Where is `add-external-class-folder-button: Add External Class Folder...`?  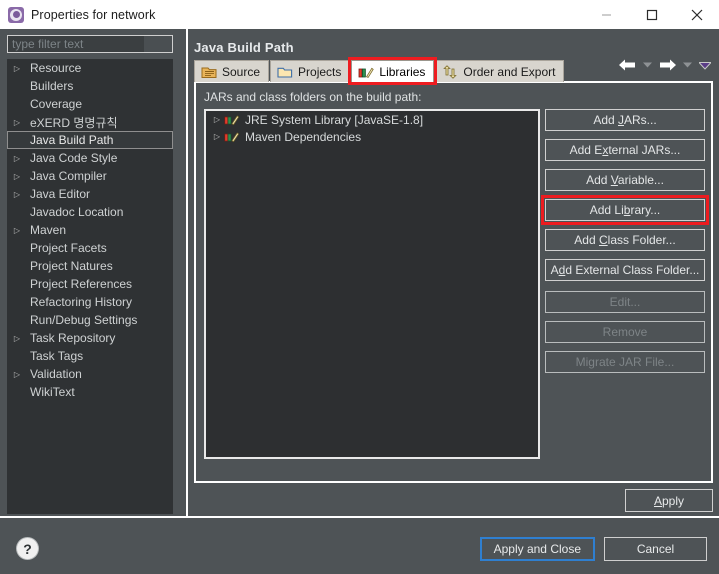
add-external-class-folder-button: Add External Class Folder... is located at coordinates (625, 270).